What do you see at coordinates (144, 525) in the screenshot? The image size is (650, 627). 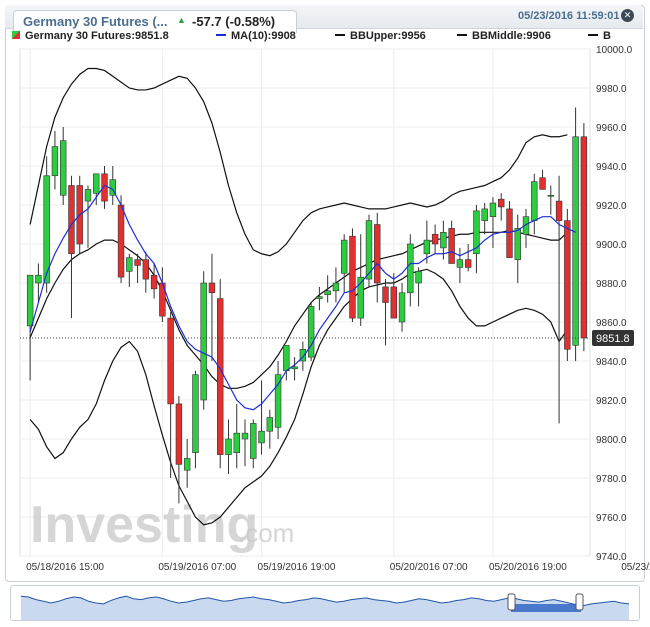 I see `investing-watermark: Investing` at bounding box center [144, 525].